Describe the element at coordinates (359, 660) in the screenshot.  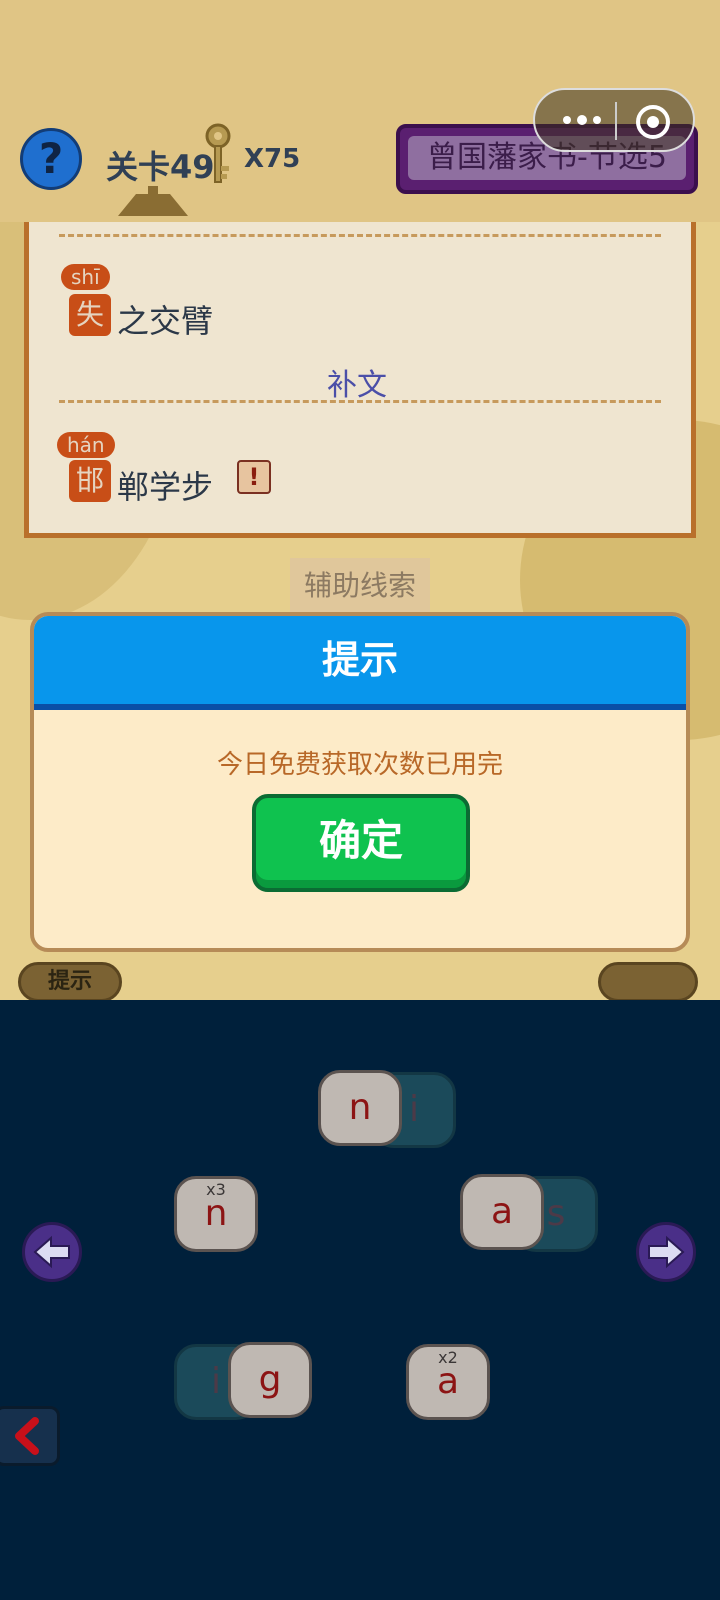
I see `dialog-title: 提示` at that location.